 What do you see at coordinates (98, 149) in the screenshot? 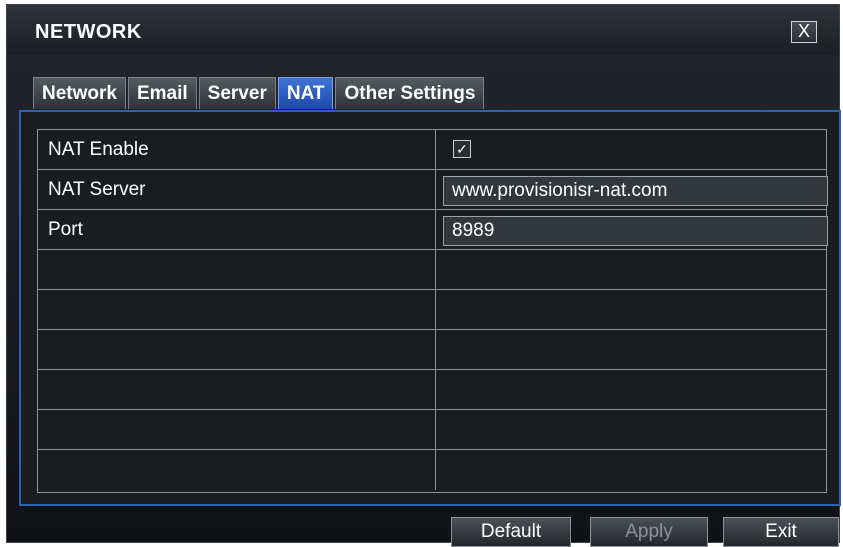
I see `nat-enable-label: NAT Enable` at bounding box center [98, 149].